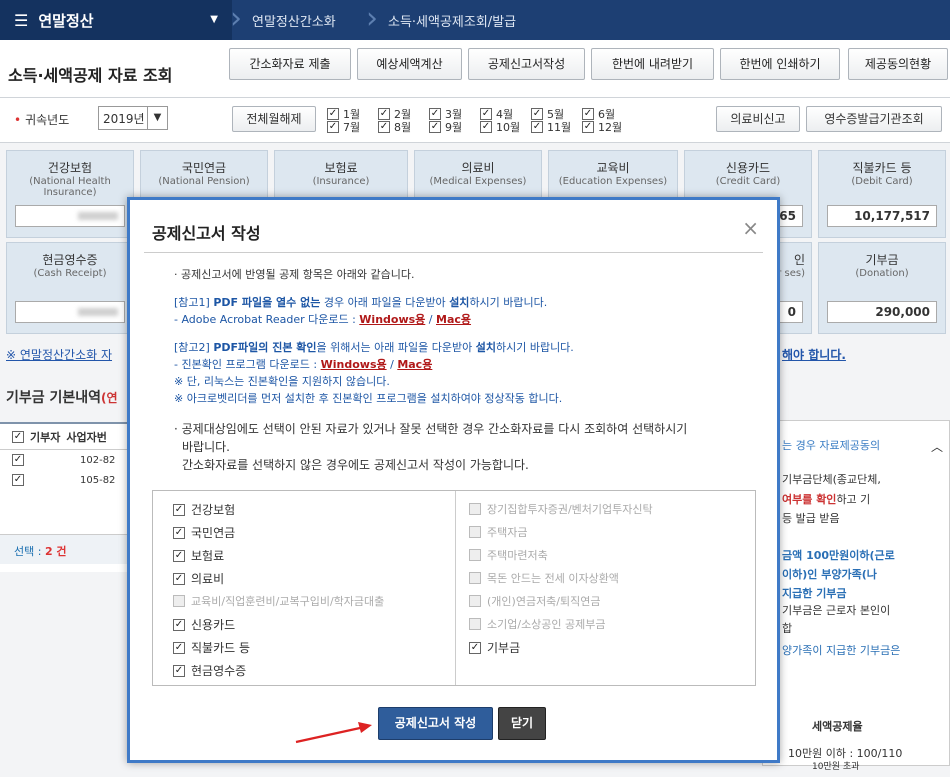  Describe the element at coordinates (478, 181) in the screenshot. I see `card-label-en: (Medical Expenses)` at that location.